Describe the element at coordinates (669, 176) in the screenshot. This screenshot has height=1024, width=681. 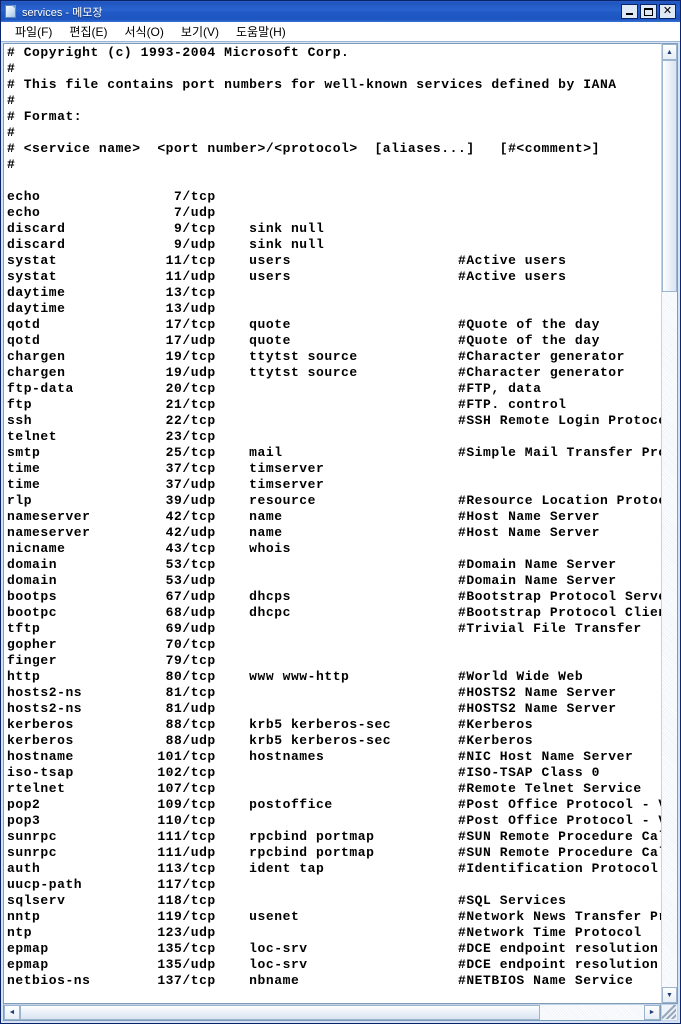
I see `vertical-scroll-thumb` at that location.